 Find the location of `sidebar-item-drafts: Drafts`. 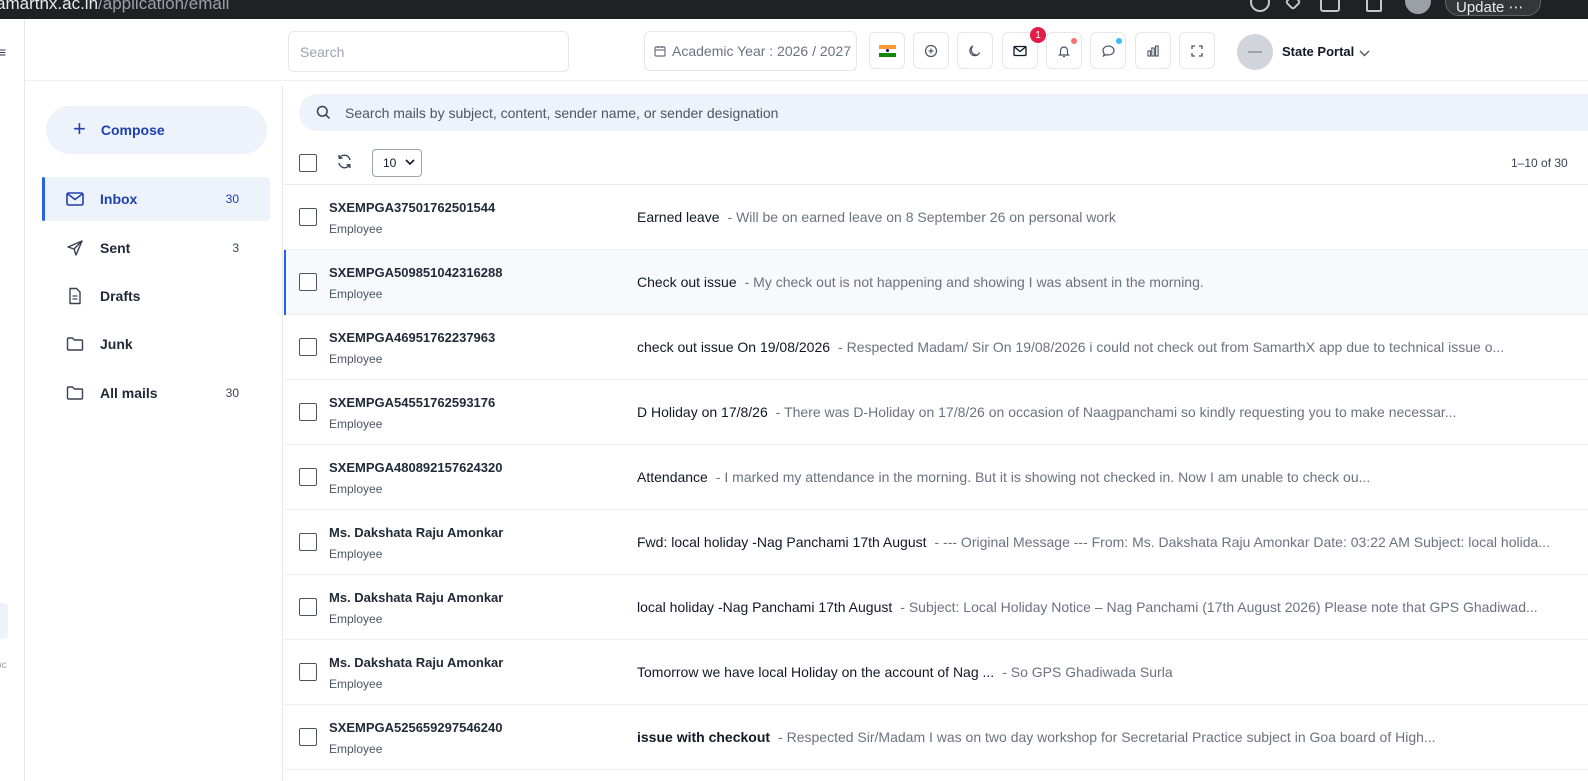

sidebar-item-drafts: Drafts is located at coordinates (156, 296).